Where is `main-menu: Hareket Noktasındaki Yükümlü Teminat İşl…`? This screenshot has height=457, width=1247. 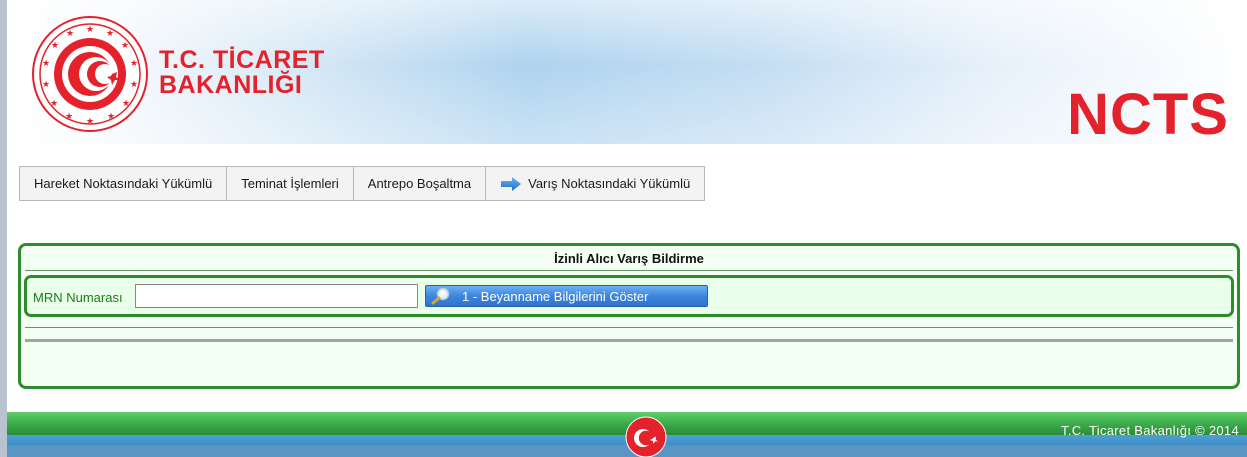 main-menu: Hareket Noktasındaki Yükümlü Teminat İşl… is located at coordinates (362, 183).